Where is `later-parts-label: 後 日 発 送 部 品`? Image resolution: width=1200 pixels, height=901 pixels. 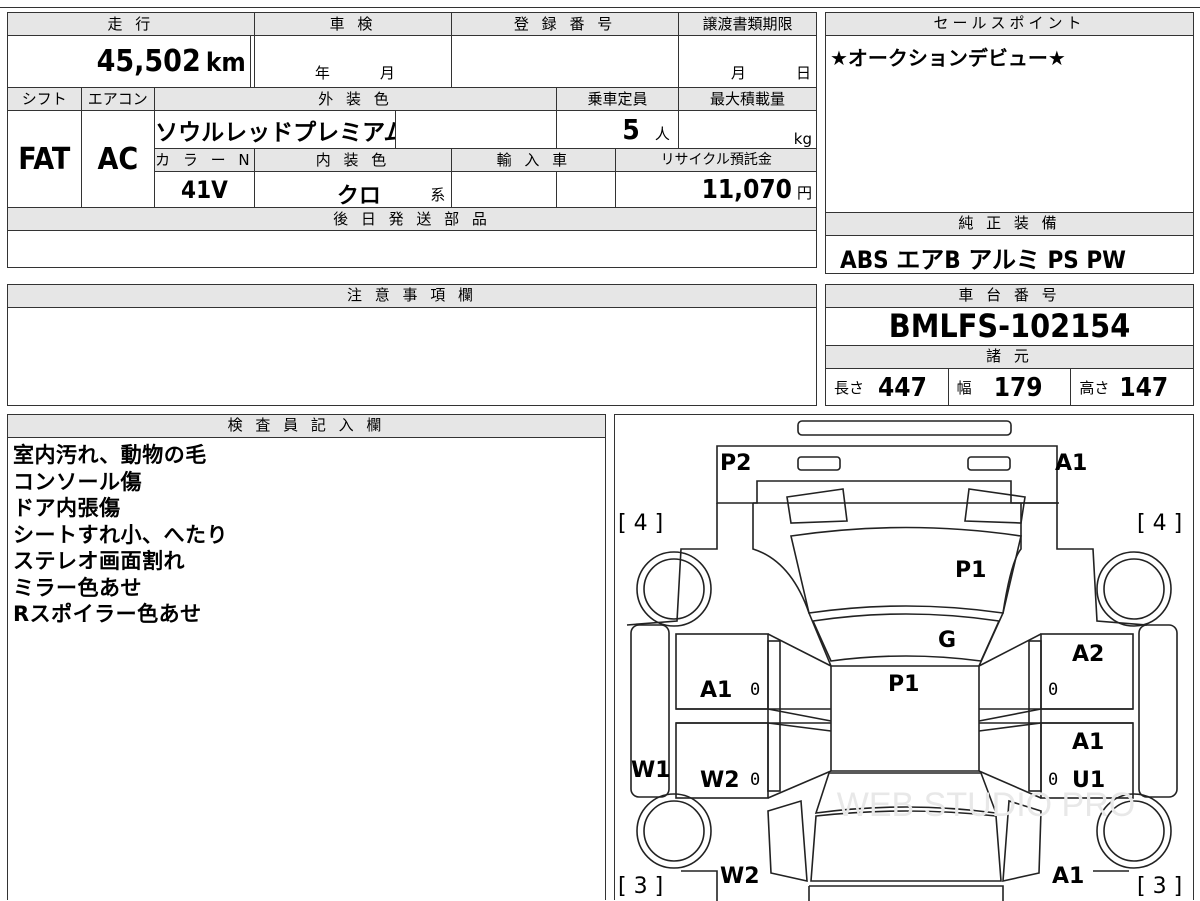
later-parts-label: 後 日 発 送 部 品 is located at coordinates (412, 219).